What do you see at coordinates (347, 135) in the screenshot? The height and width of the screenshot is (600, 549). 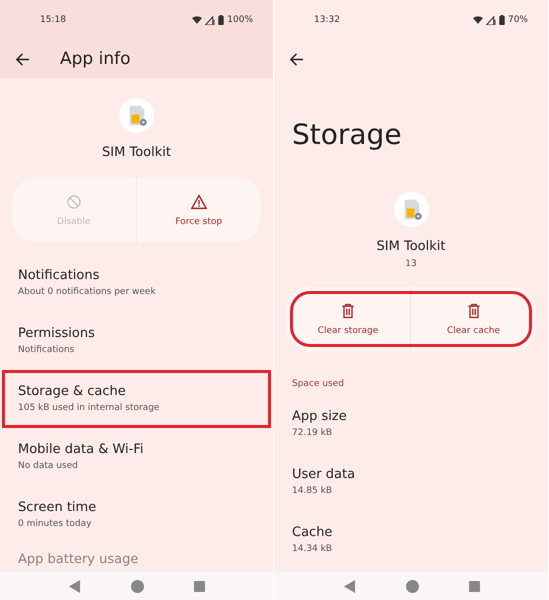 I see `page-title: Storage` at bounding box center [347, 135].